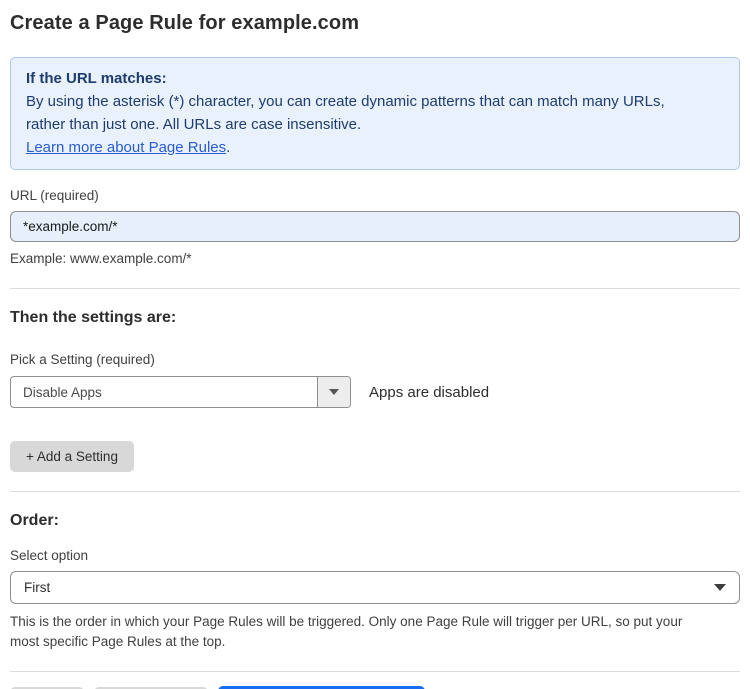  Describe the element at coordinates (126, 147) in the screenshot. I see `learn-more-link: Learn more about Page Rules` at that location.